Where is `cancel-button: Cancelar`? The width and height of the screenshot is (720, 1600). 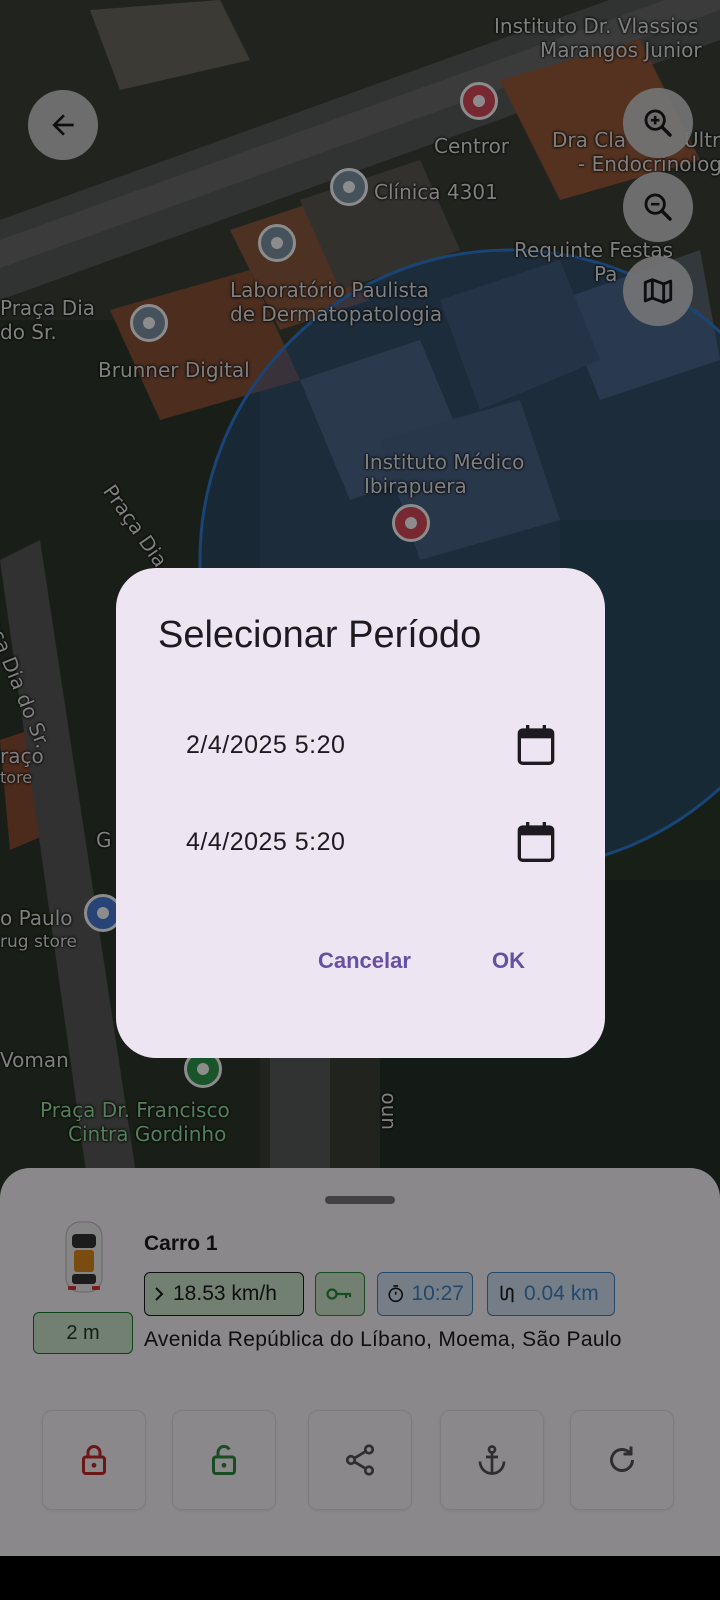 cancel-button: Cancelar is located at coordinates (364, 961).